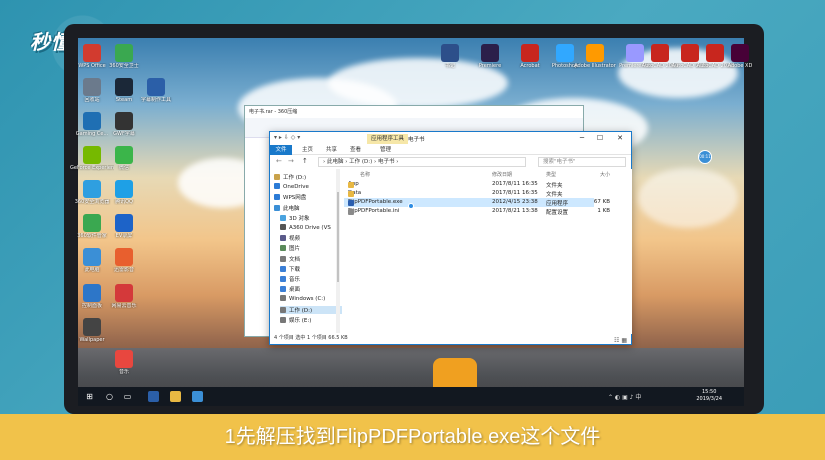  Describe the element at coordinates (295, 239) in the screenshot. I see `nav-item-label: 视频` at that location.